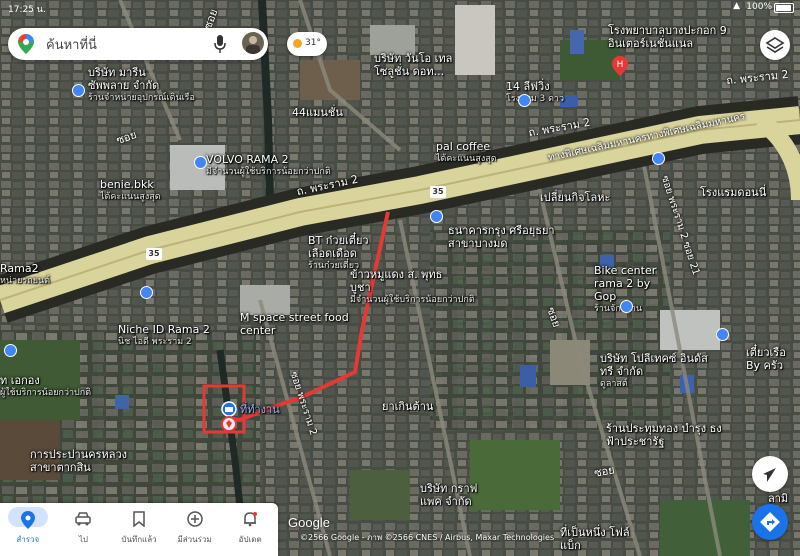 This screenshot has height=556, width=800. I want to click on weather-temp: 31°, so click(313, 43).